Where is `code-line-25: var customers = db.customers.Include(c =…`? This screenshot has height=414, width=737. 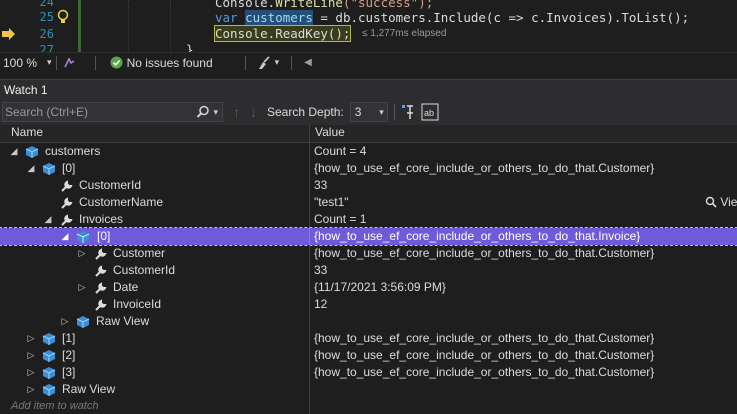 code-line-25: var customers = db.customers.Include(c =… is located at coordinates (452, 17).